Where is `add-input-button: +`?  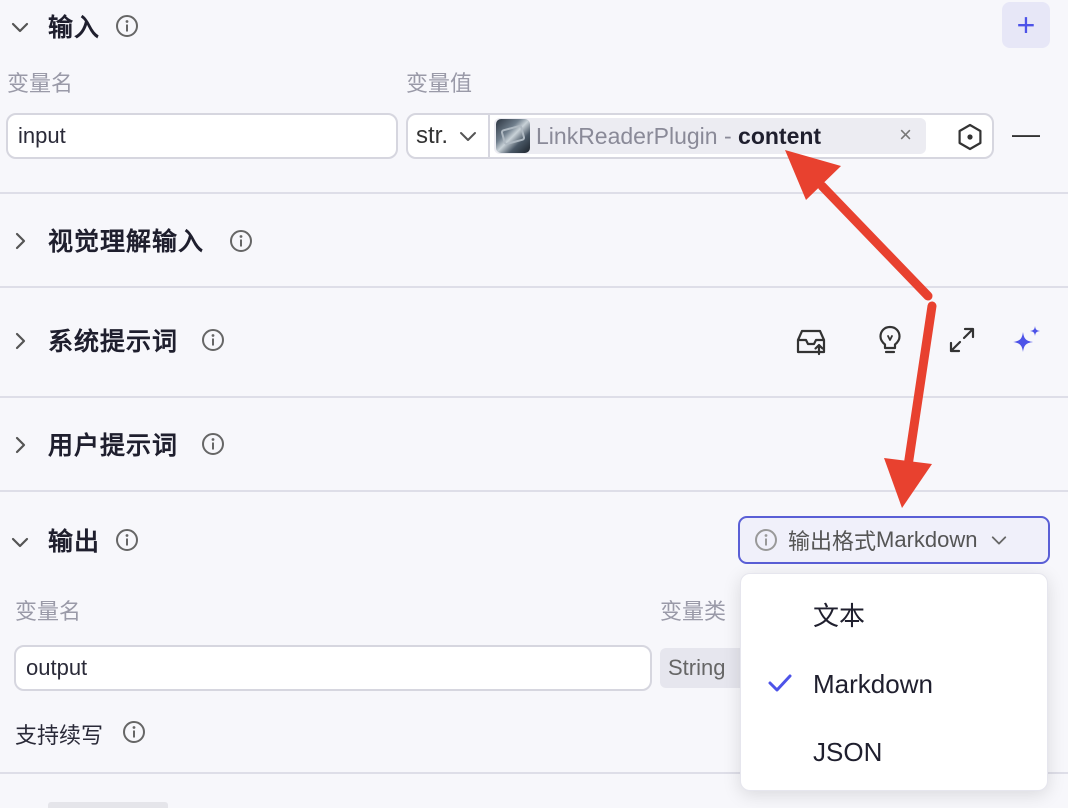 add-input-button: + is located at coordinates (1026, 25).